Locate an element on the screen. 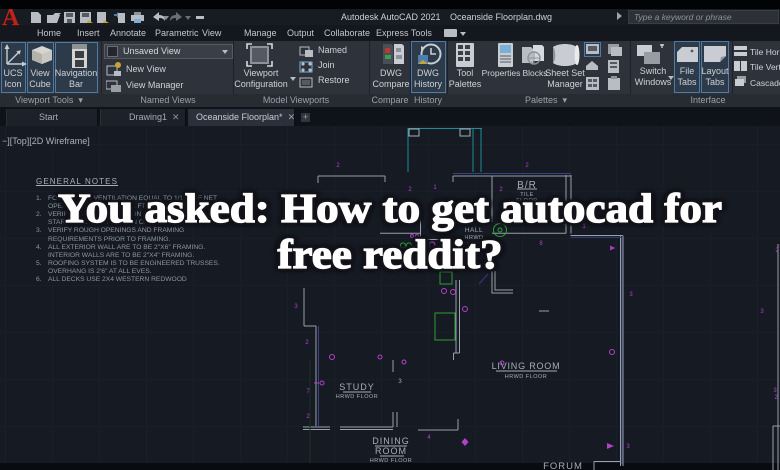 The image size is (780, 470). svg-text: ROOM is located at coordinates (391, 451).